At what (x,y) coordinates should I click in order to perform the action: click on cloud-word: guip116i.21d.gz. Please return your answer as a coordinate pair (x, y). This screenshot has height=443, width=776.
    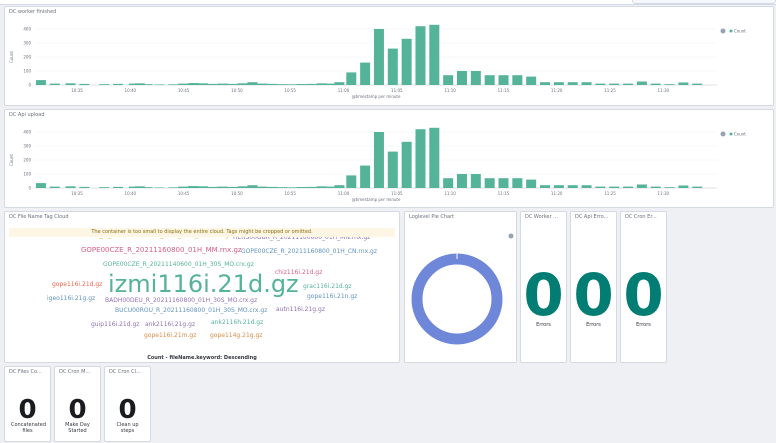
    Looking at the image, I should click on (115, 325).